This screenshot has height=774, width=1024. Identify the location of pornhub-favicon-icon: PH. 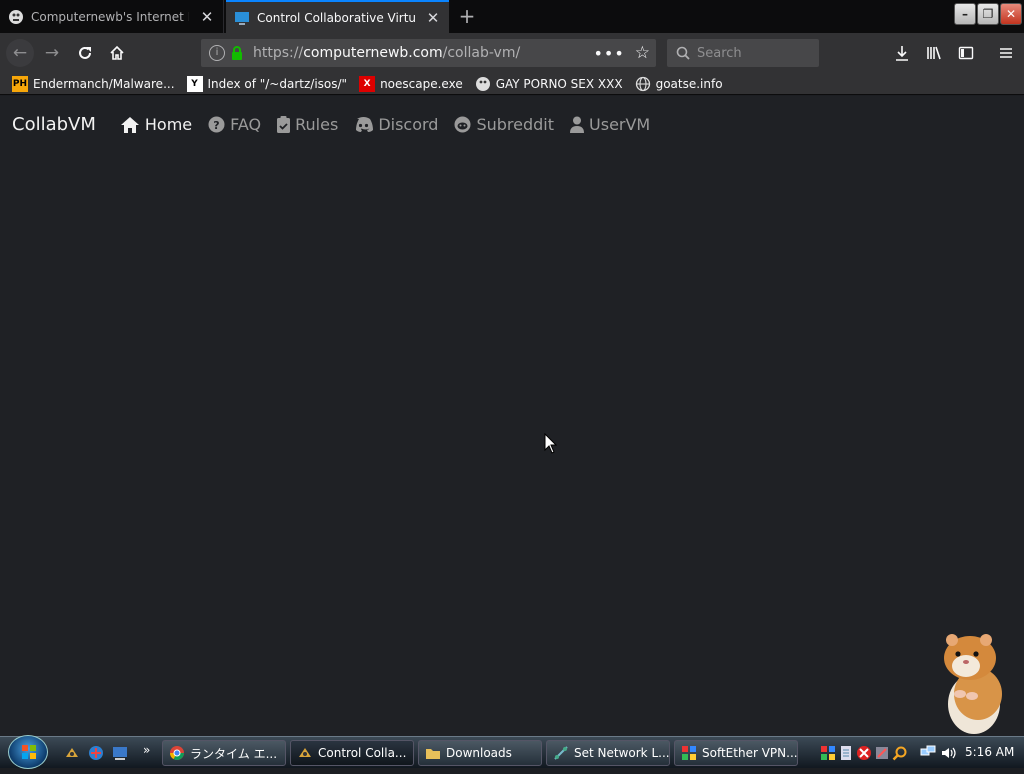
(20, 83).